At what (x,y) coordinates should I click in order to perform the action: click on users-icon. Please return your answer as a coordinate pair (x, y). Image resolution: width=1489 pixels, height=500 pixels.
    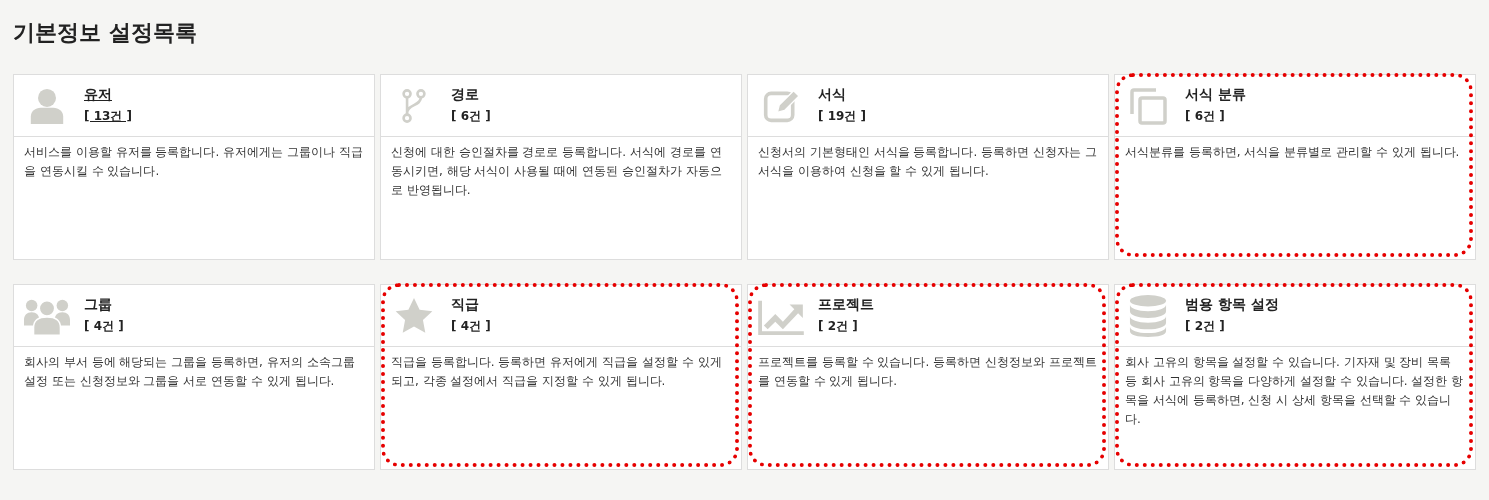
    Looking at the image, I should click on (47, 317).